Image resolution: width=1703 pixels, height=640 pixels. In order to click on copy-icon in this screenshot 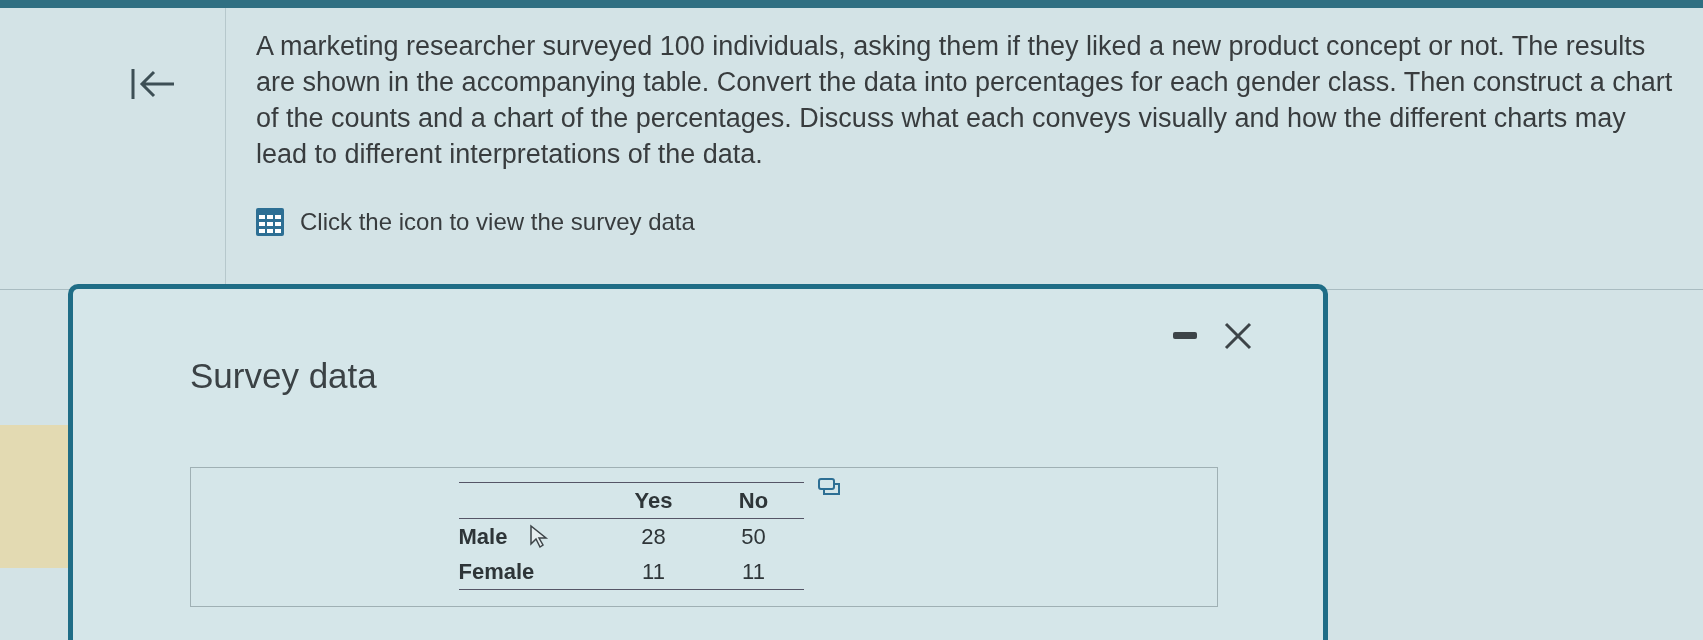, I will do `click(828, 487)`.